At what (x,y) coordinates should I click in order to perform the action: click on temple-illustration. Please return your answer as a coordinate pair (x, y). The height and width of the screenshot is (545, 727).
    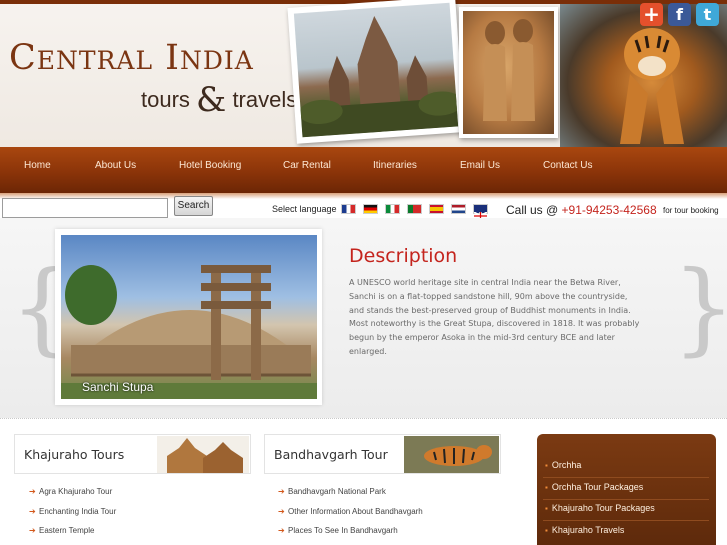
    Looking at the image, I should click on (378, 76).